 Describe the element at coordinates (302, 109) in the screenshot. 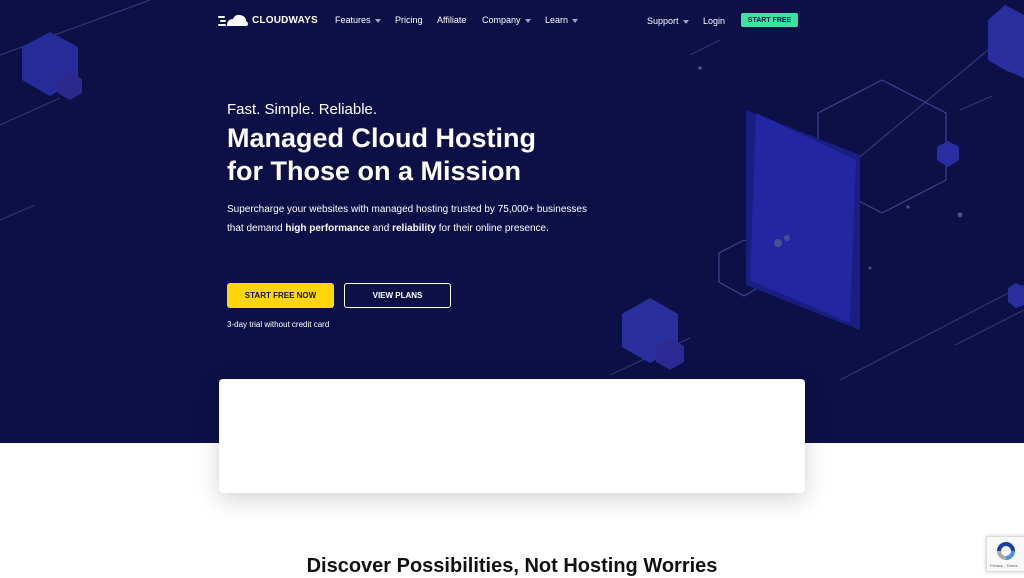

I see `hero-tagline: Fast. Simple. Reliable.` at that location.